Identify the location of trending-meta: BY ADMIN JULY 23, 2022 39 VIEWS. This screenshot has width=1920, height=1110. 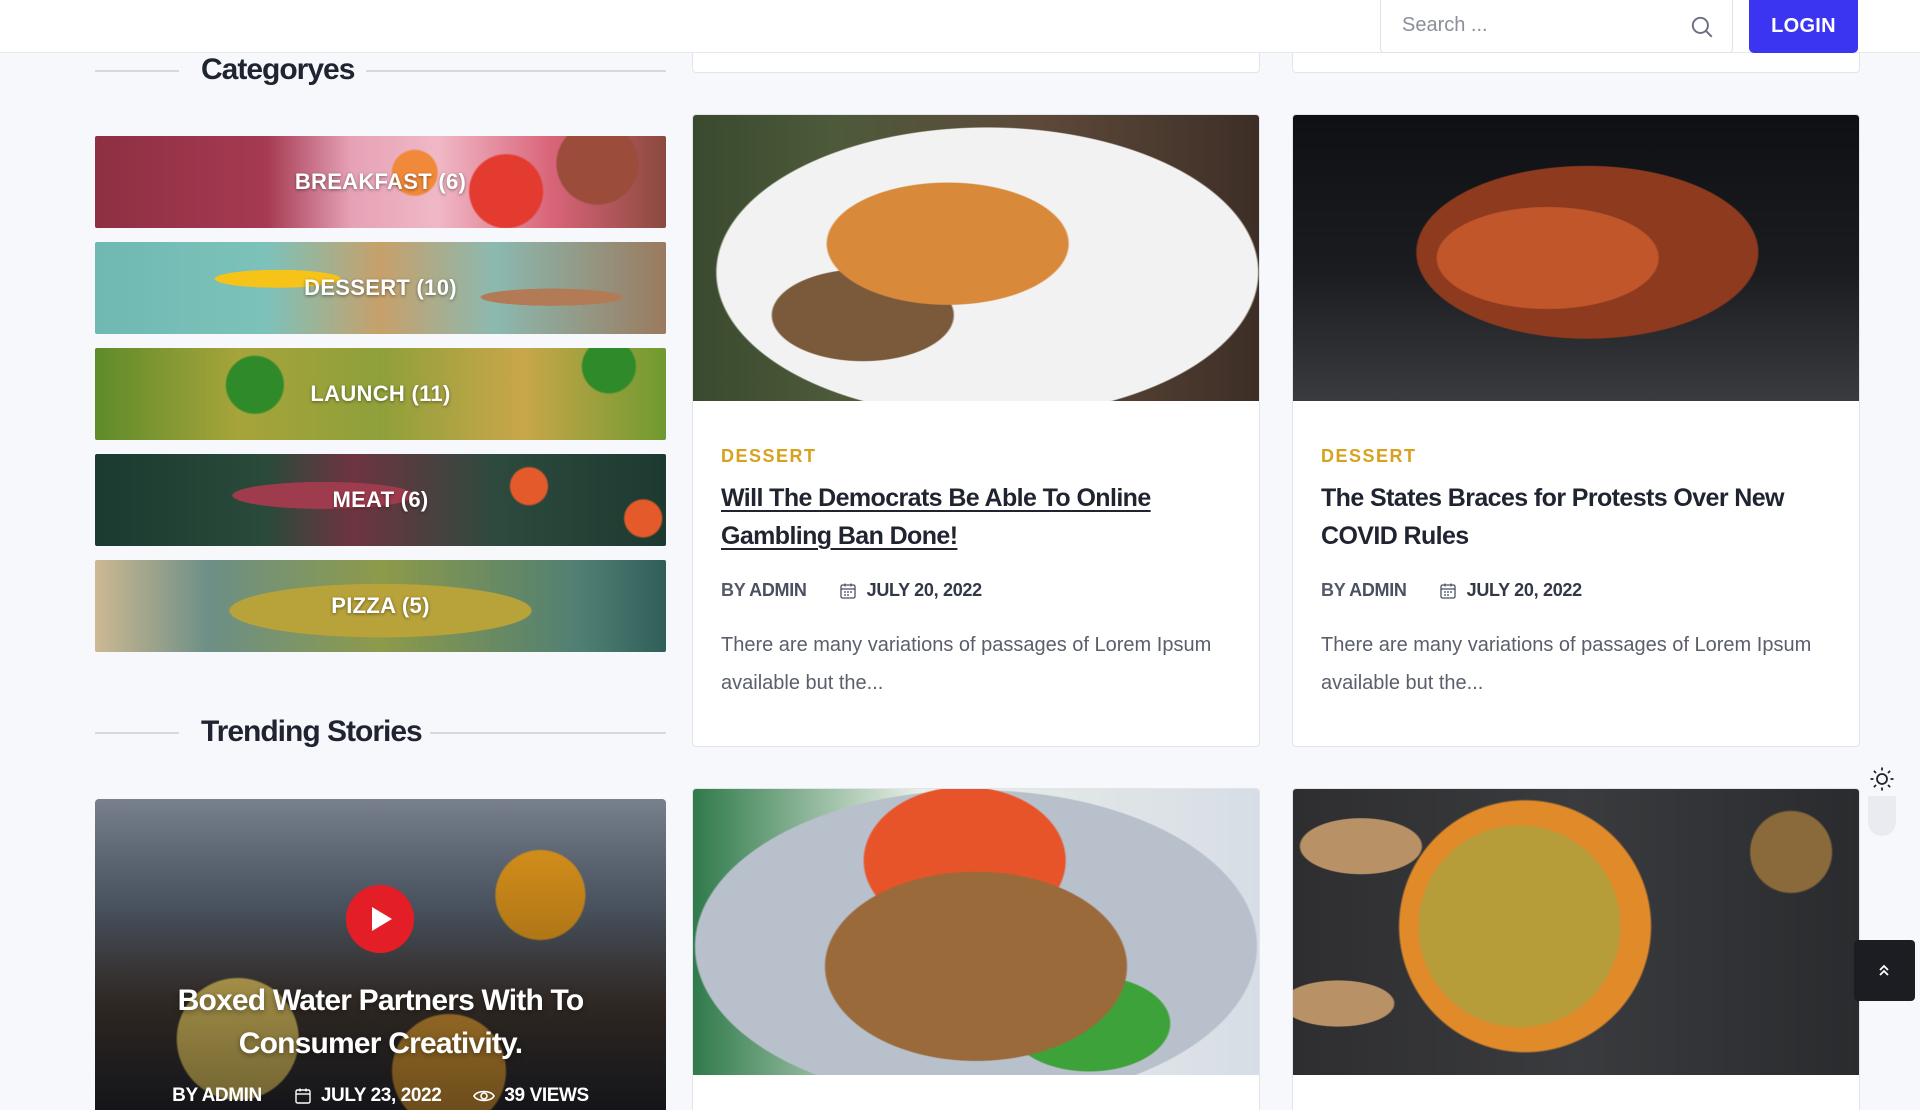
(380, 1096).